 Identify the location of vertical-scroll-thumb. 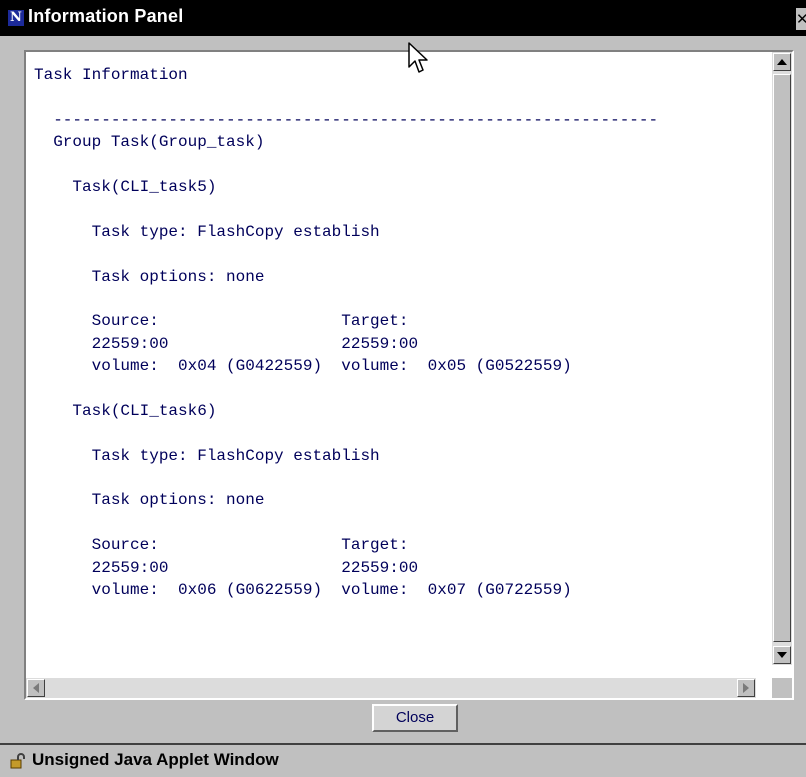
(782, 358).